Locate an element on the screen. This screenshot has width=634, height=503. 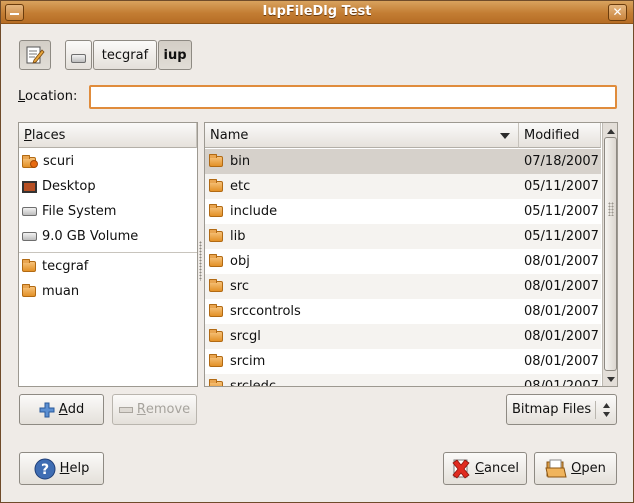
path-segment-label: tecgraf is located at coordinates (125, 55).